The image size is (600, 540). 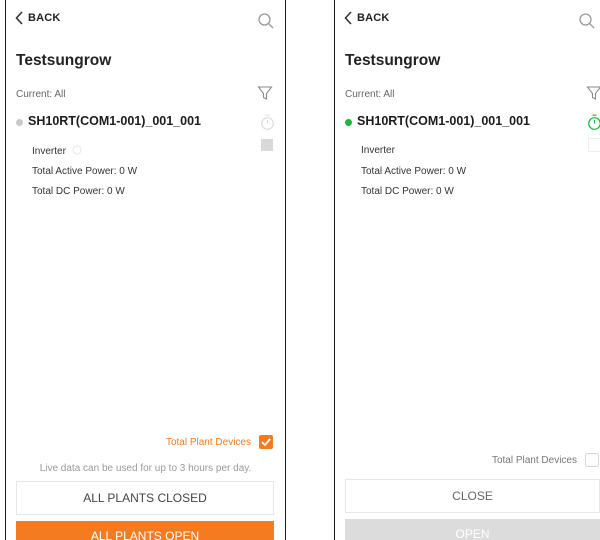 I want to click on device-type-label: Inverter, so click(x=49, y=151).